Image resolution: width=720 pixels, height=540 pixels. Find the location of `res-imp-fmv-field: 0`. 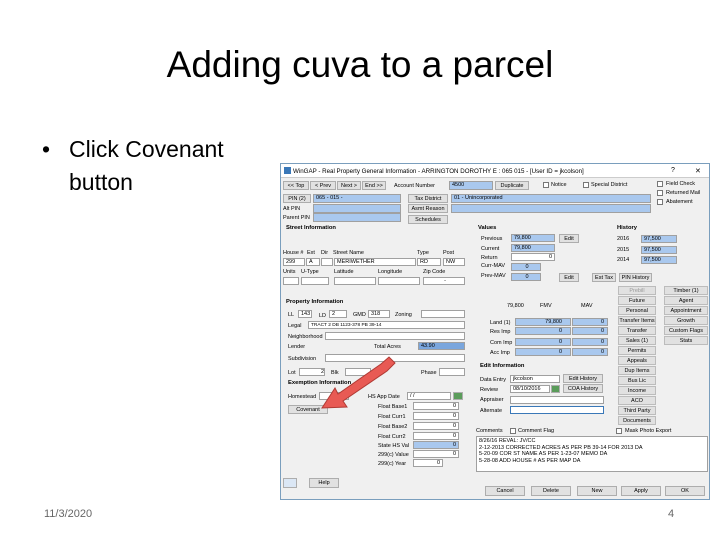

res-imp-fmv-field: 0 is located at coordinates (543, 331).